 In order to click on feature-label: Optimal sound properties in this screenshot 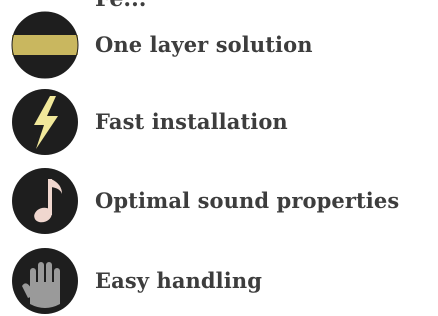, I will do `click(247, 200)`.